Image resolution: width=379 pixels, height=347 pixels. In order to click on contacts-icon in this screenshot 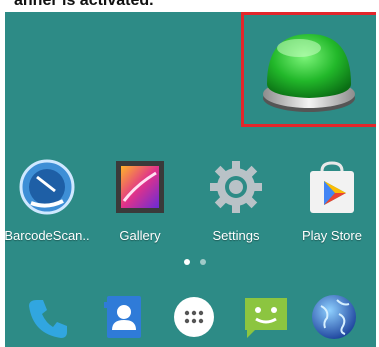, I will do `click(123, 317)`.